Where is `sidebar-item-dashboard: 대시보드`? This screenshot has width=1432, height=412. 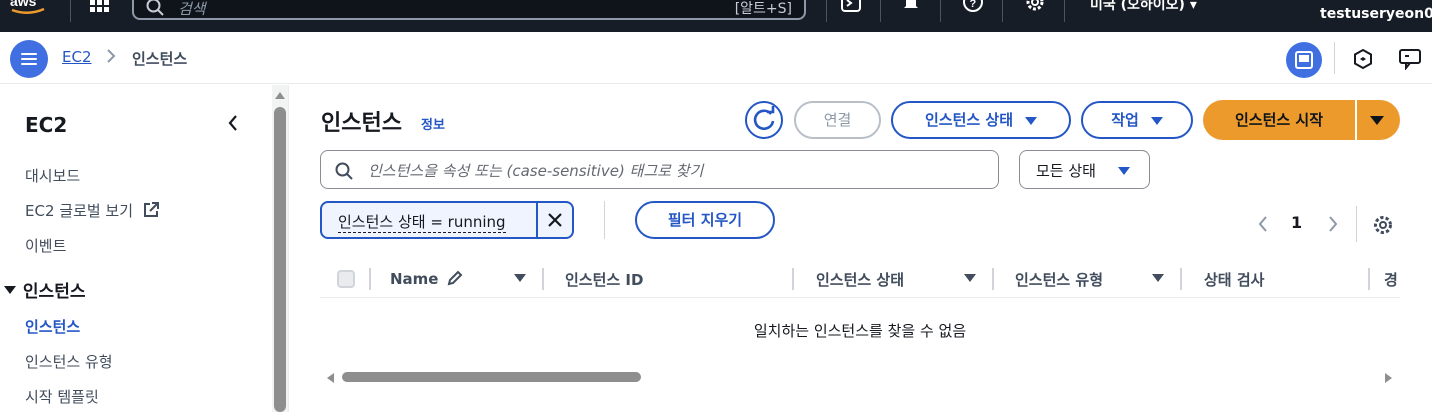 sidebar-item-dashboard: 대시보드 is located at coordinates (52, 175).